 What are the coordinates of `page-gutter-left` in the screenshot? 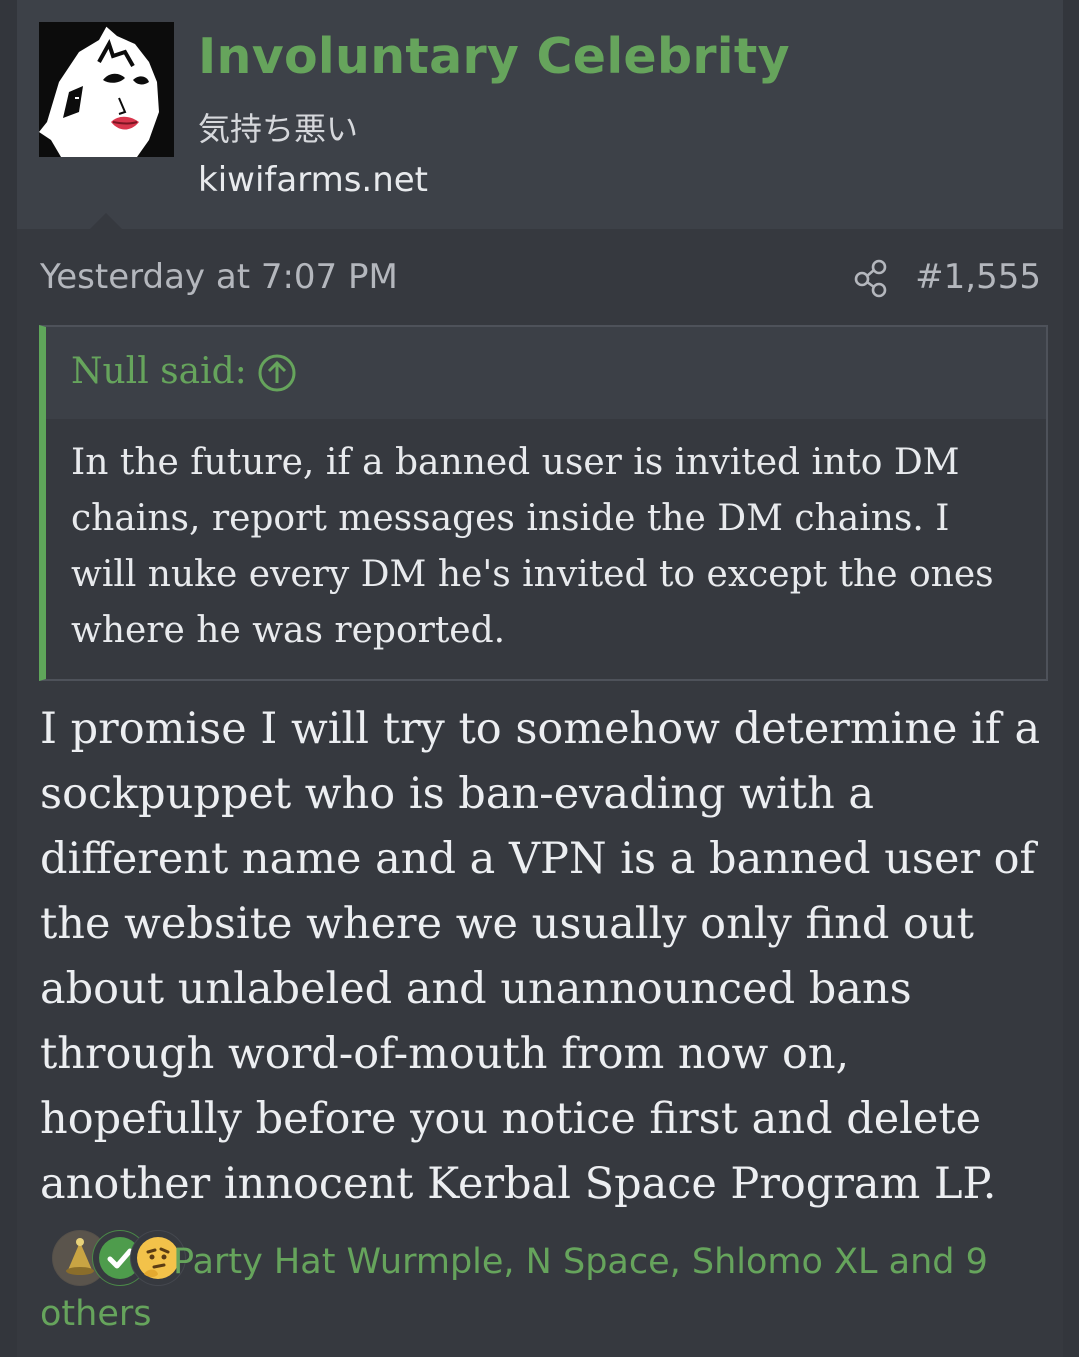 It's located at (8, 678).